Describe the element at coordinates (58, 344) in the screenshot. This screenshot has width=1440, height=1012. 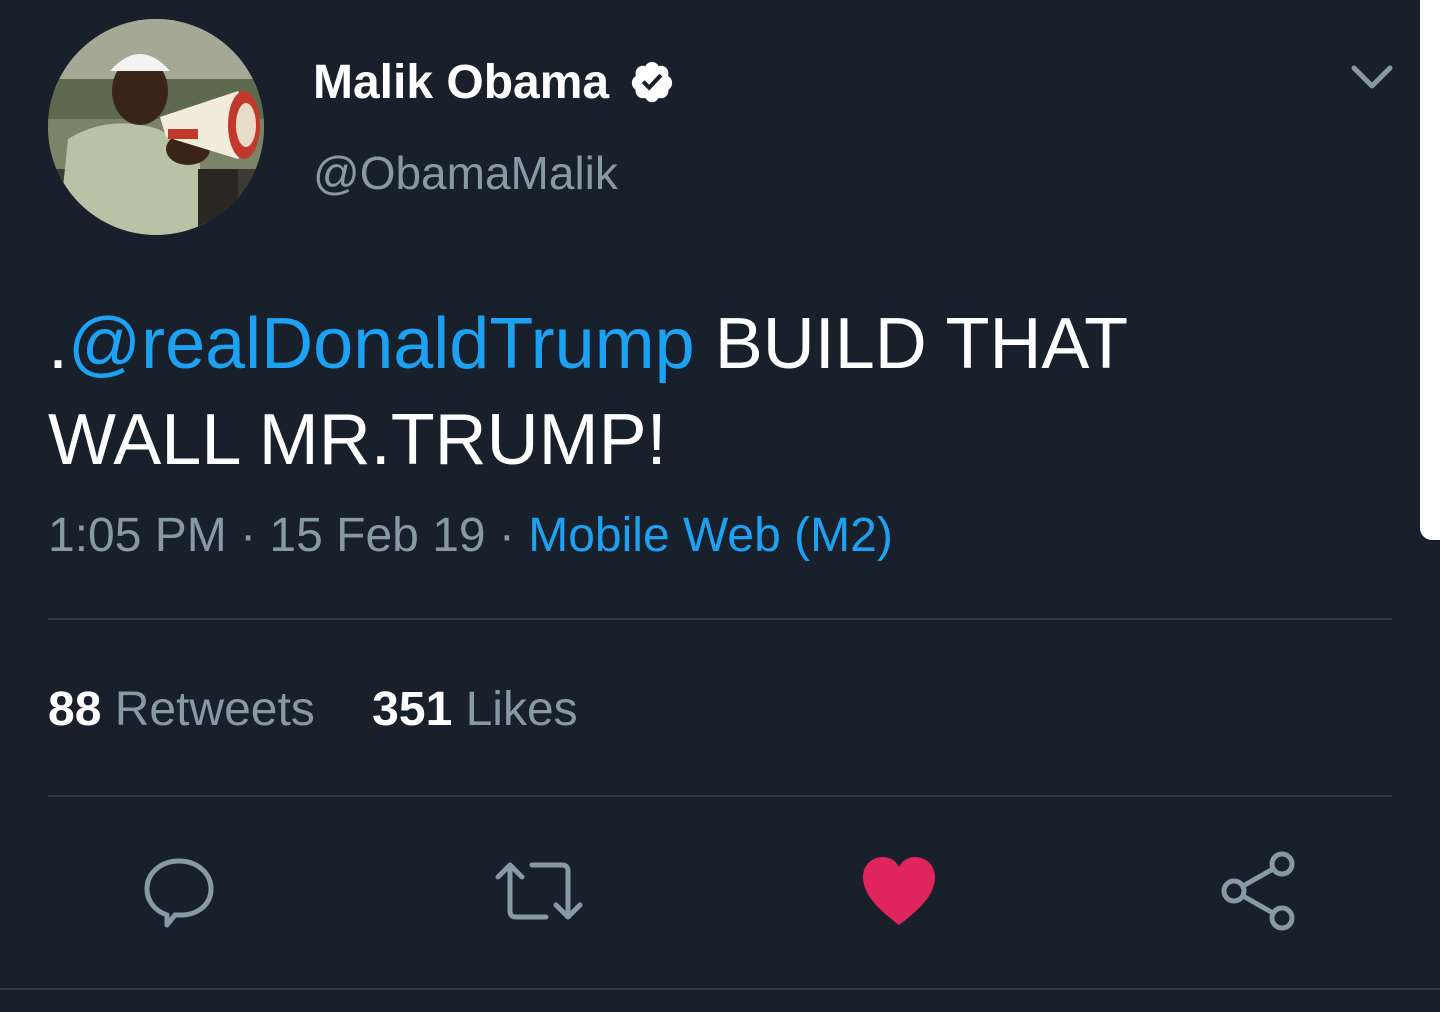
I see `tweet-prefix: .` at that location.